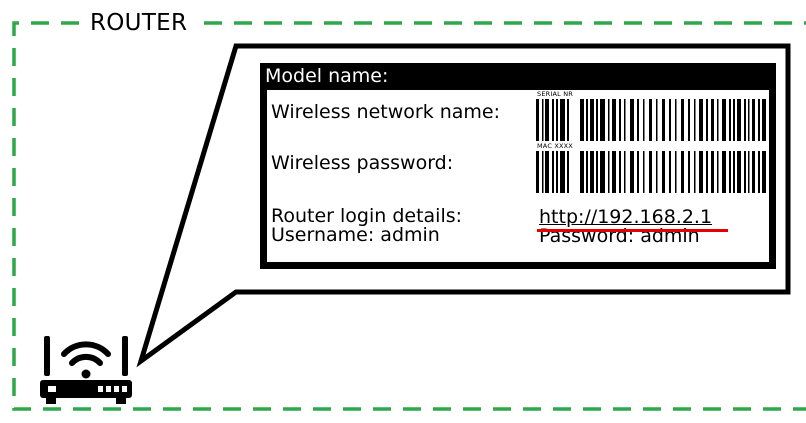  Describe the element at coordinates (362, 163) in the screenshot. I see `wireless-password-label: Wireless password:` at that location.